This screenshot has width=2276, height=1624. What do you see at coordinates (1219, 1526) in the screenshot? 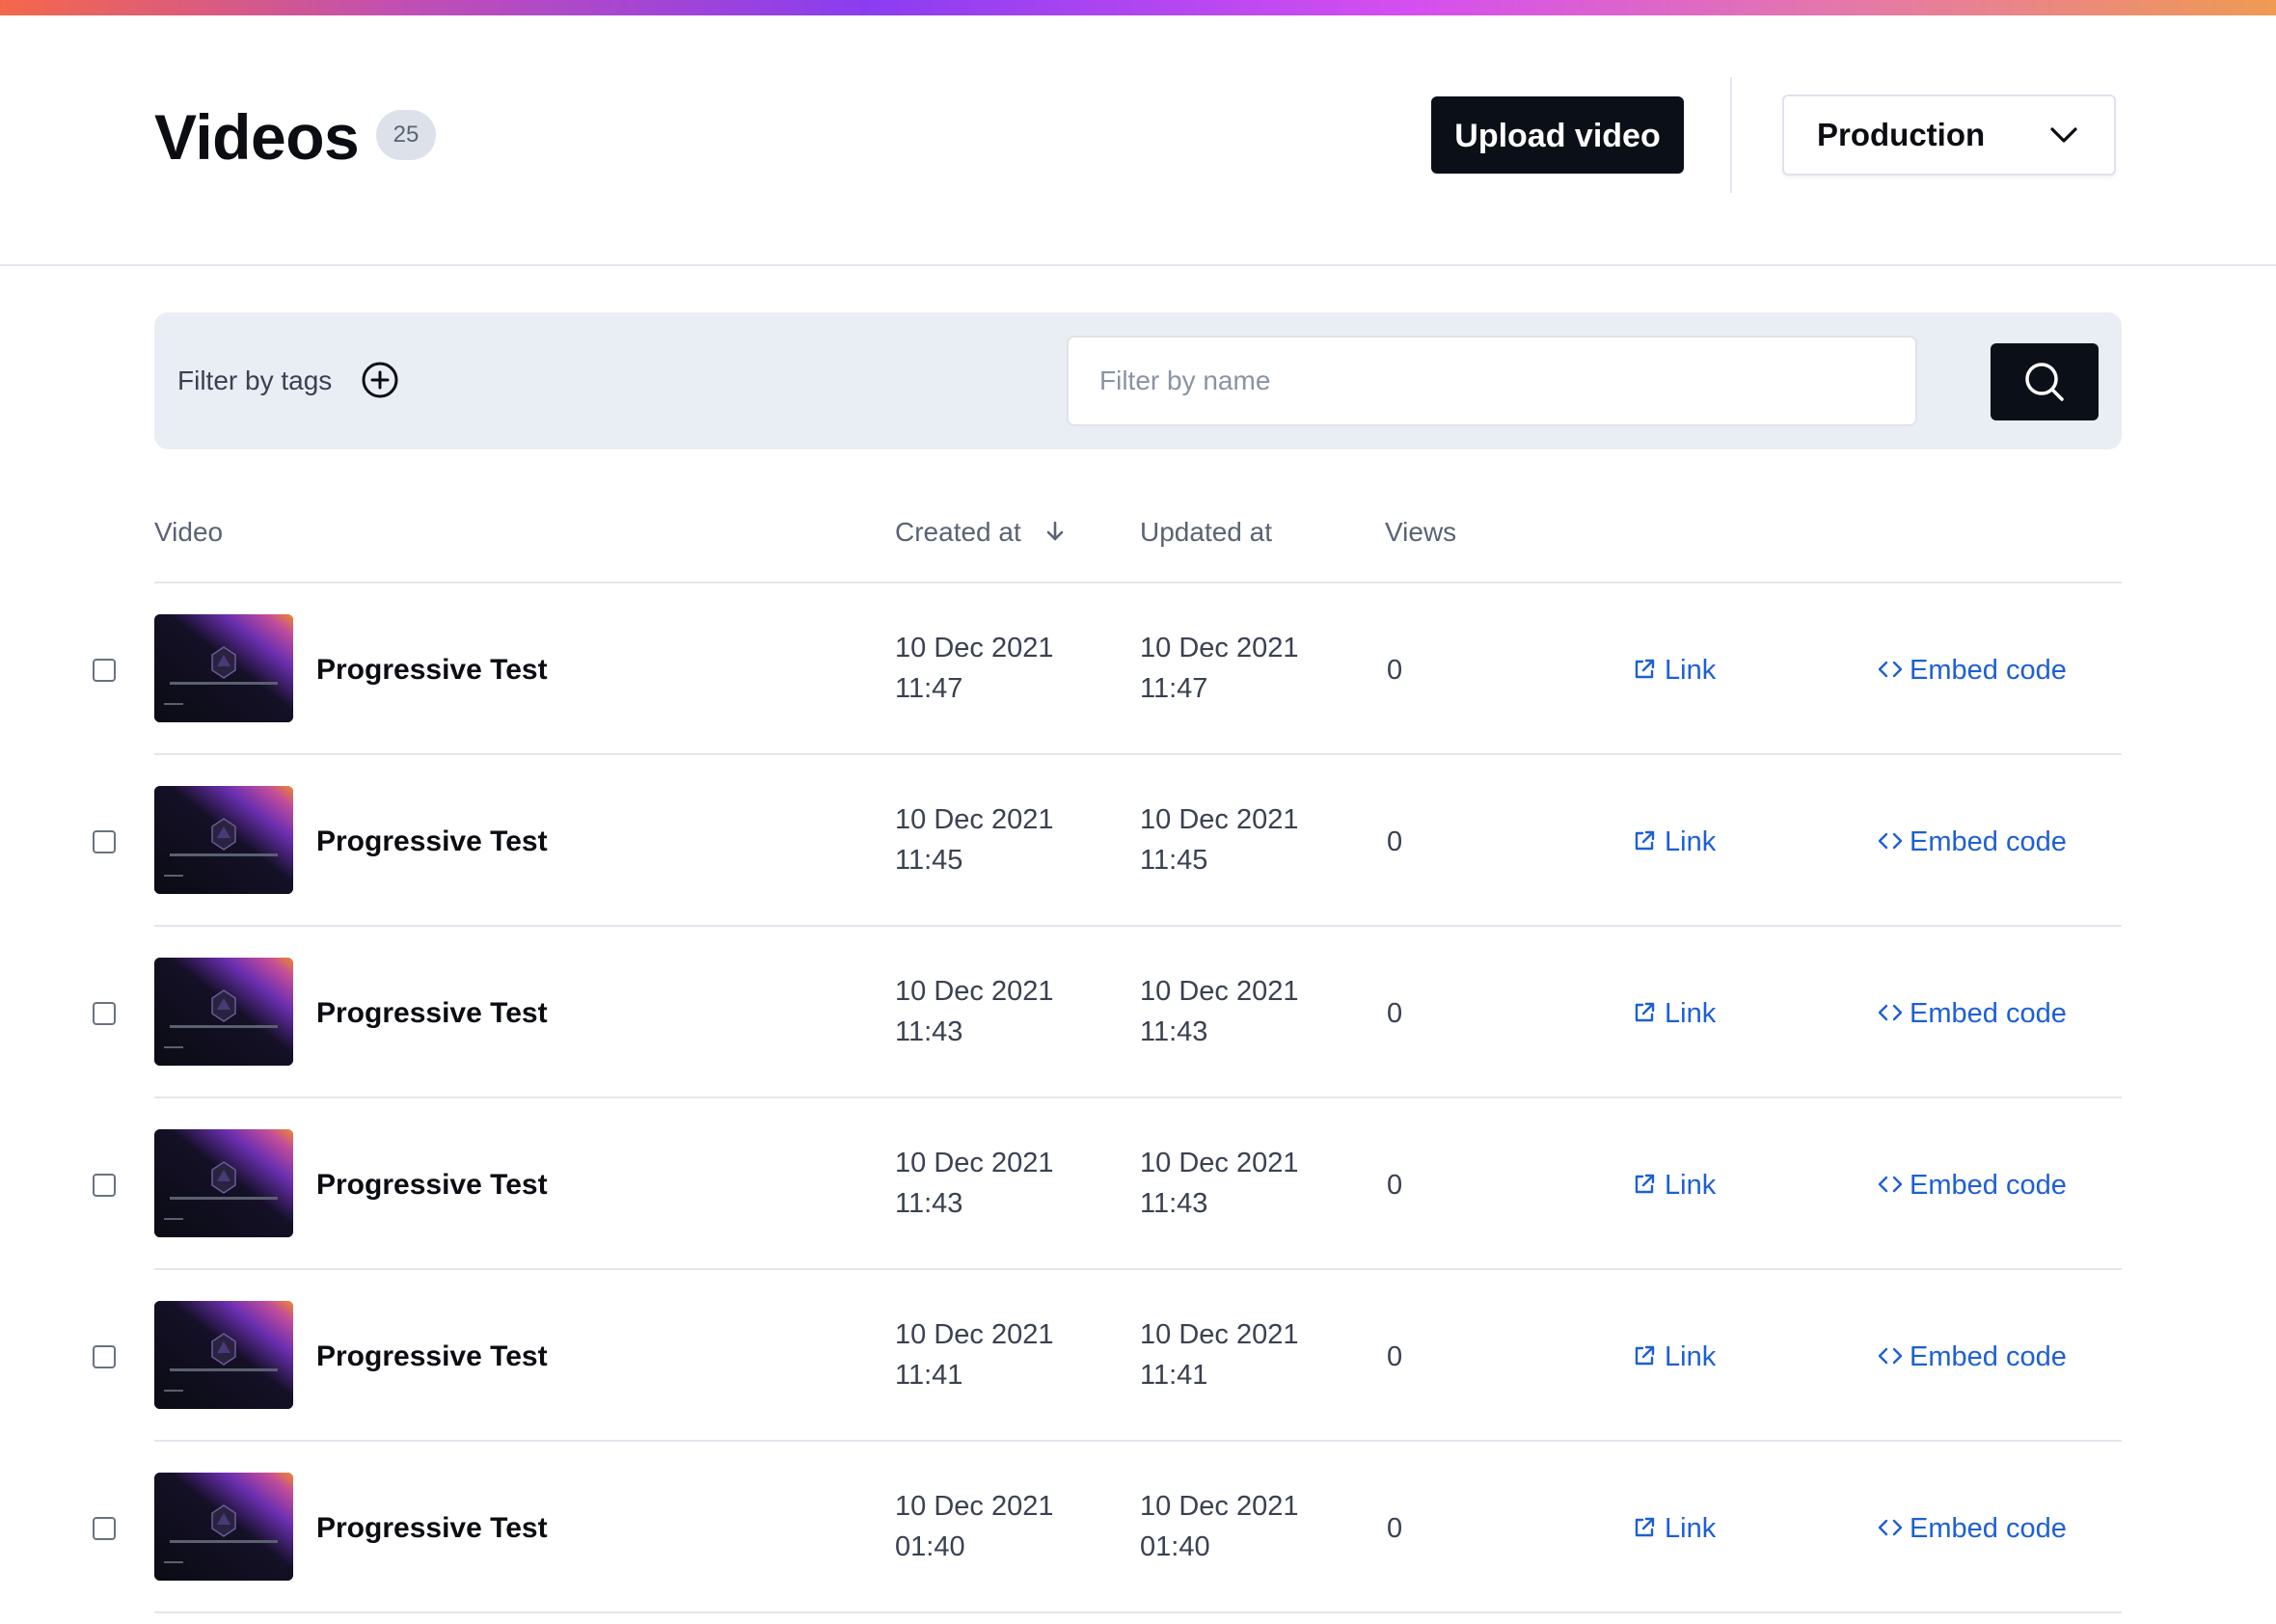
I see `updated-at-cell: 10 Dec 2021 01:40` at bounding box center [1219, 1526].